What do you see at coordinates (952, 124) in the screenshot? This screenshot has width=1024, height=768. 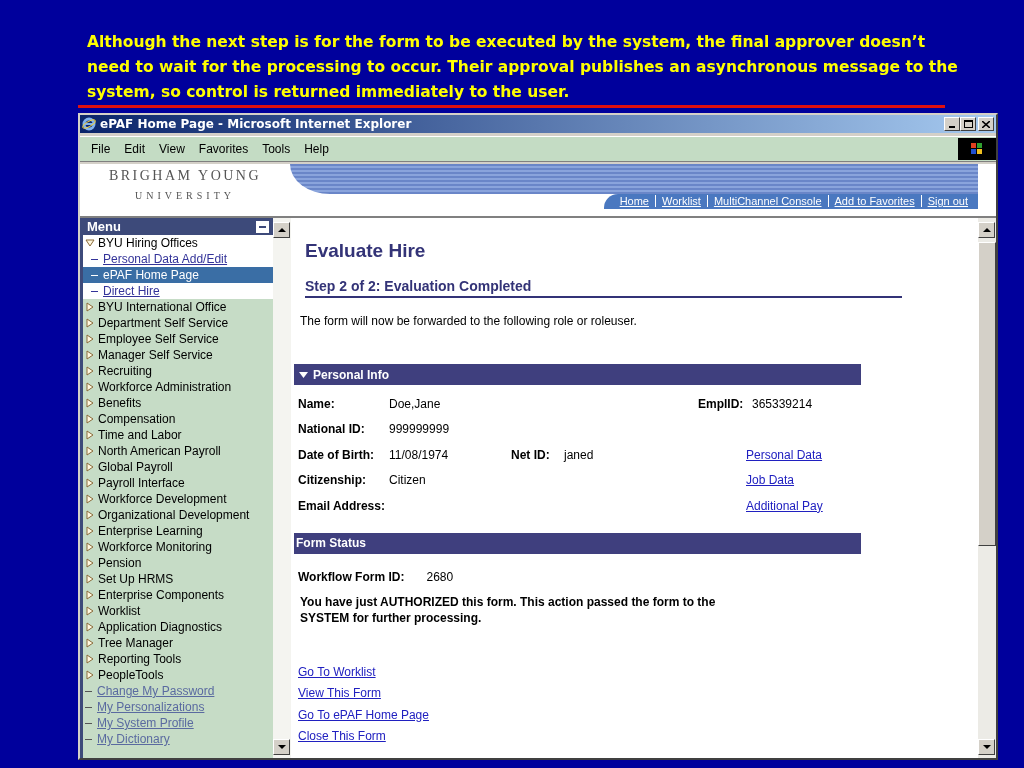 I see `minimize-button` at bounding box center [952, 124].